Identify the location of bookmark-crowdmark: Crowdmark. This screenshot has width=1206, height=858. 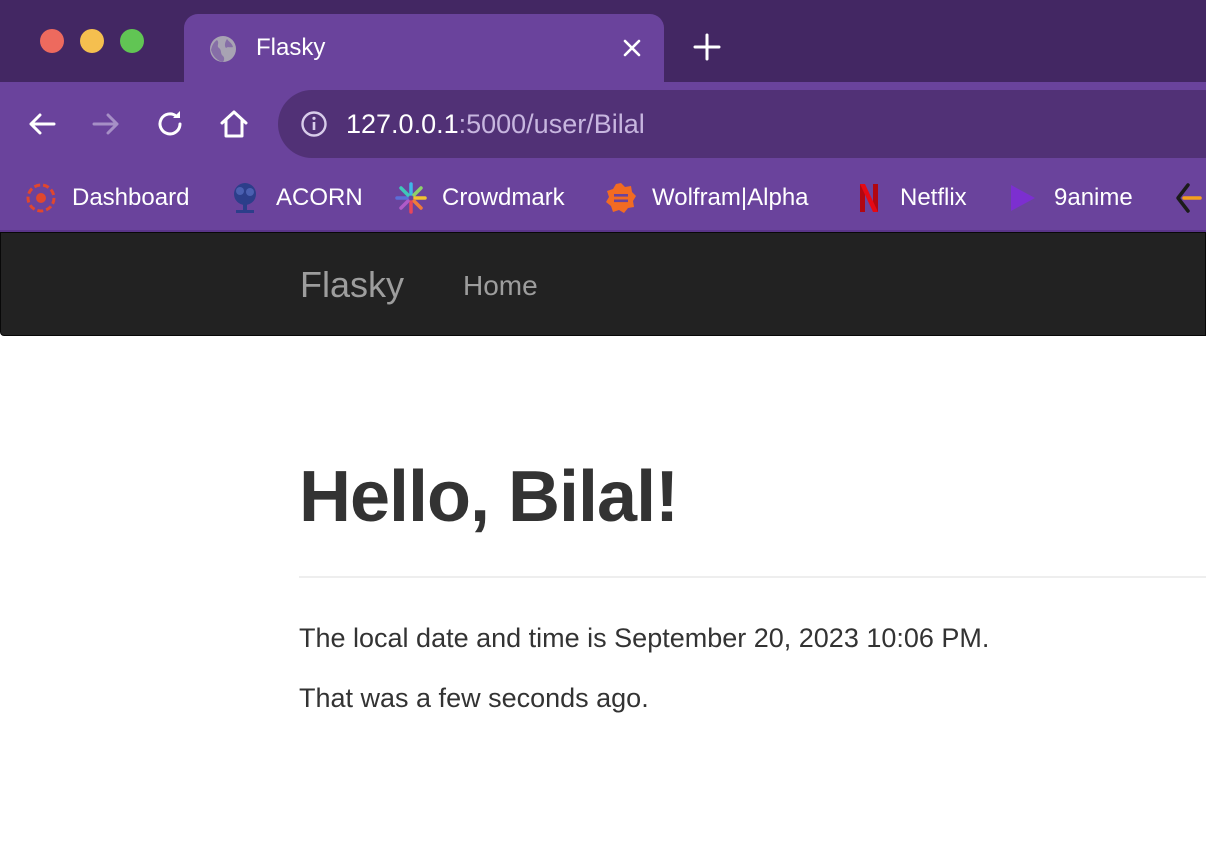
(479, 198).